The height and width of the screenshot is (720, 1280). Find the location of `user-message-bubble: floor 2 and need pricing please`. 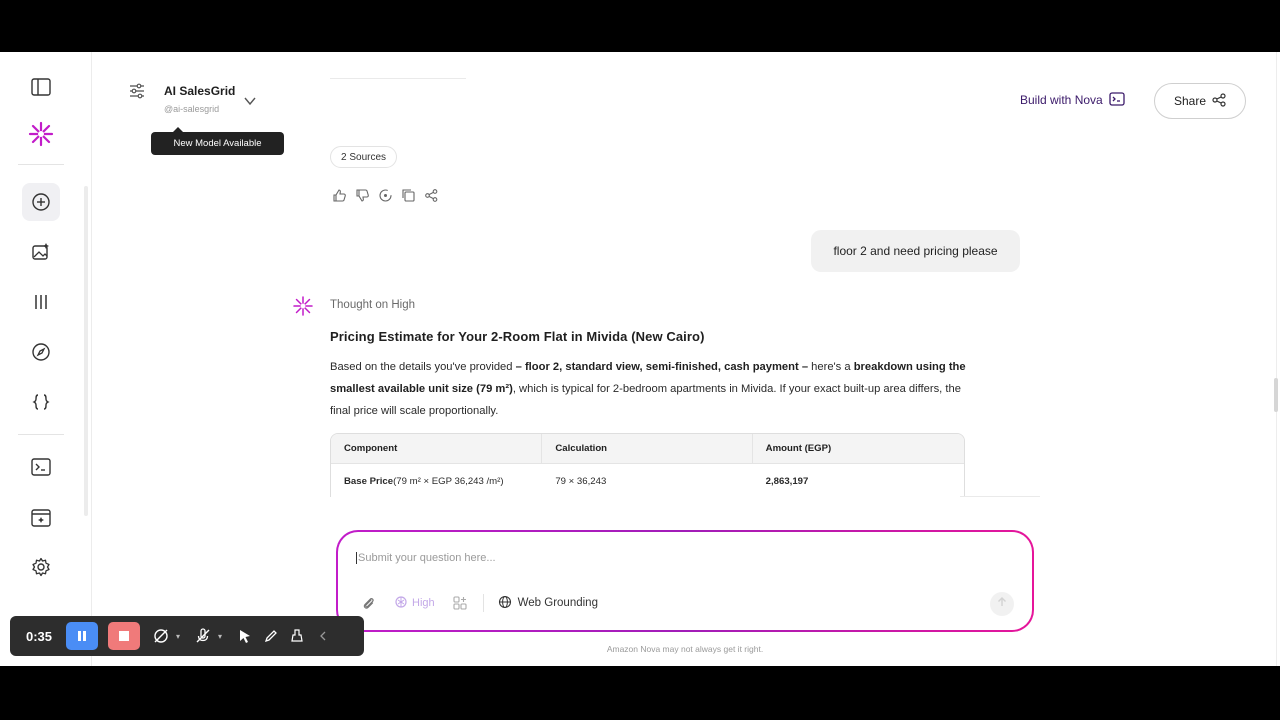

user-message-bubble: floor 2 and need pricing please is located at coordinates (915, 251).